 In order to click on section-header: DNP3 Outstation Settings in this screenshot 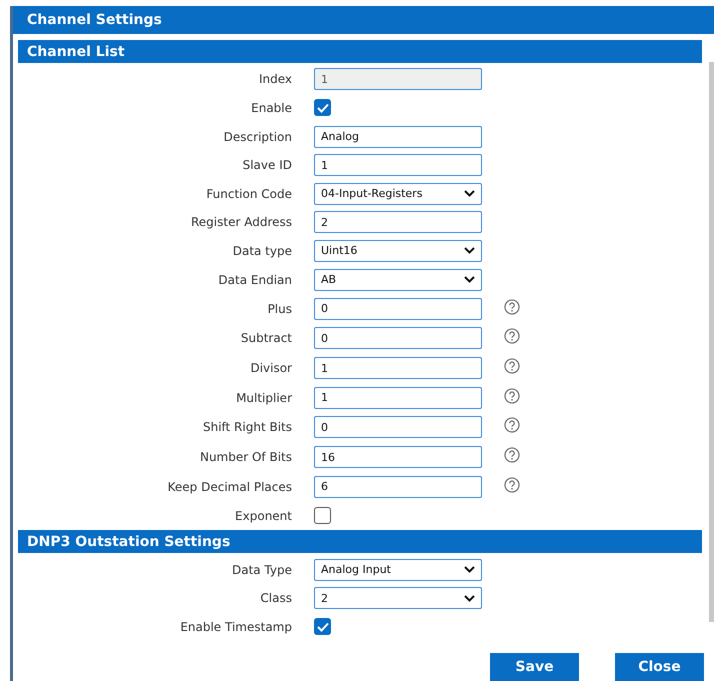, I will do `click(360, 542)`.